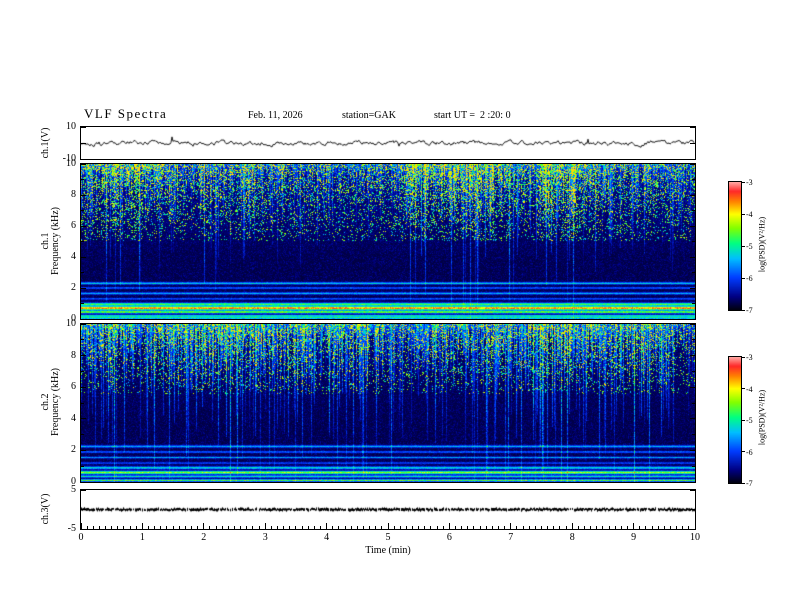 This screenshot has width=792, height=612. Describe the element at coordinates (73, 418) in the screenshot. I see `y-tick-label: 4` at that location.